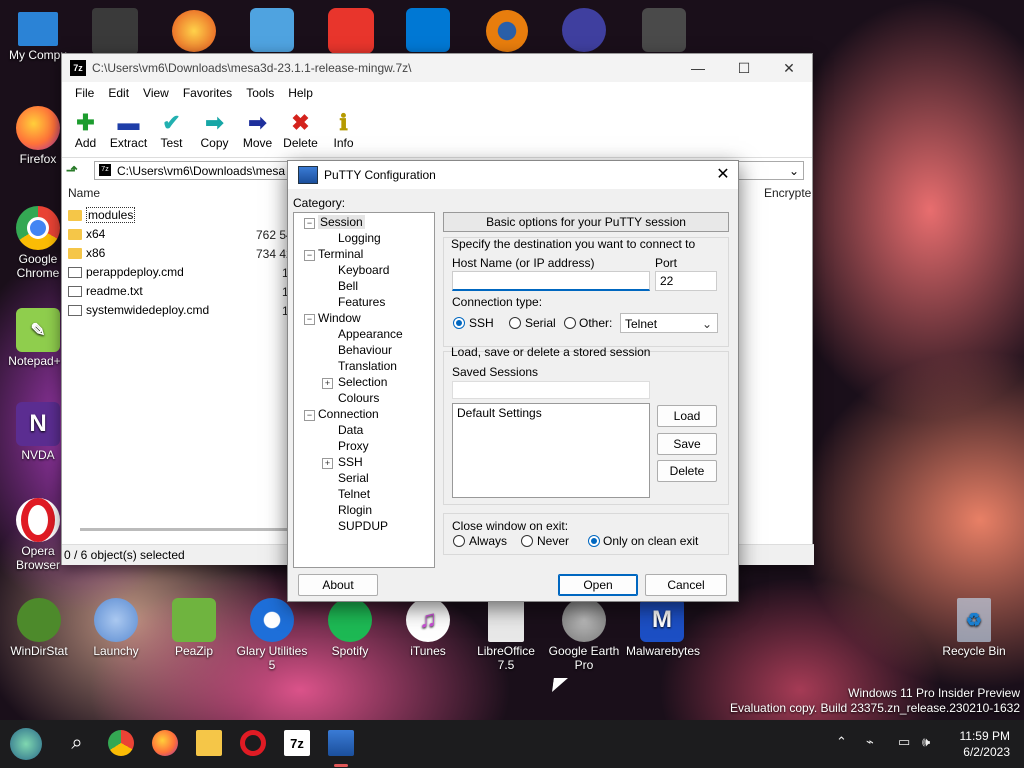 This screenshot has height=768, width=1024. What do you see at coordinates (598, 585) in the screenshot?
I see `open-button: Open` at bounding box center [598, 585].